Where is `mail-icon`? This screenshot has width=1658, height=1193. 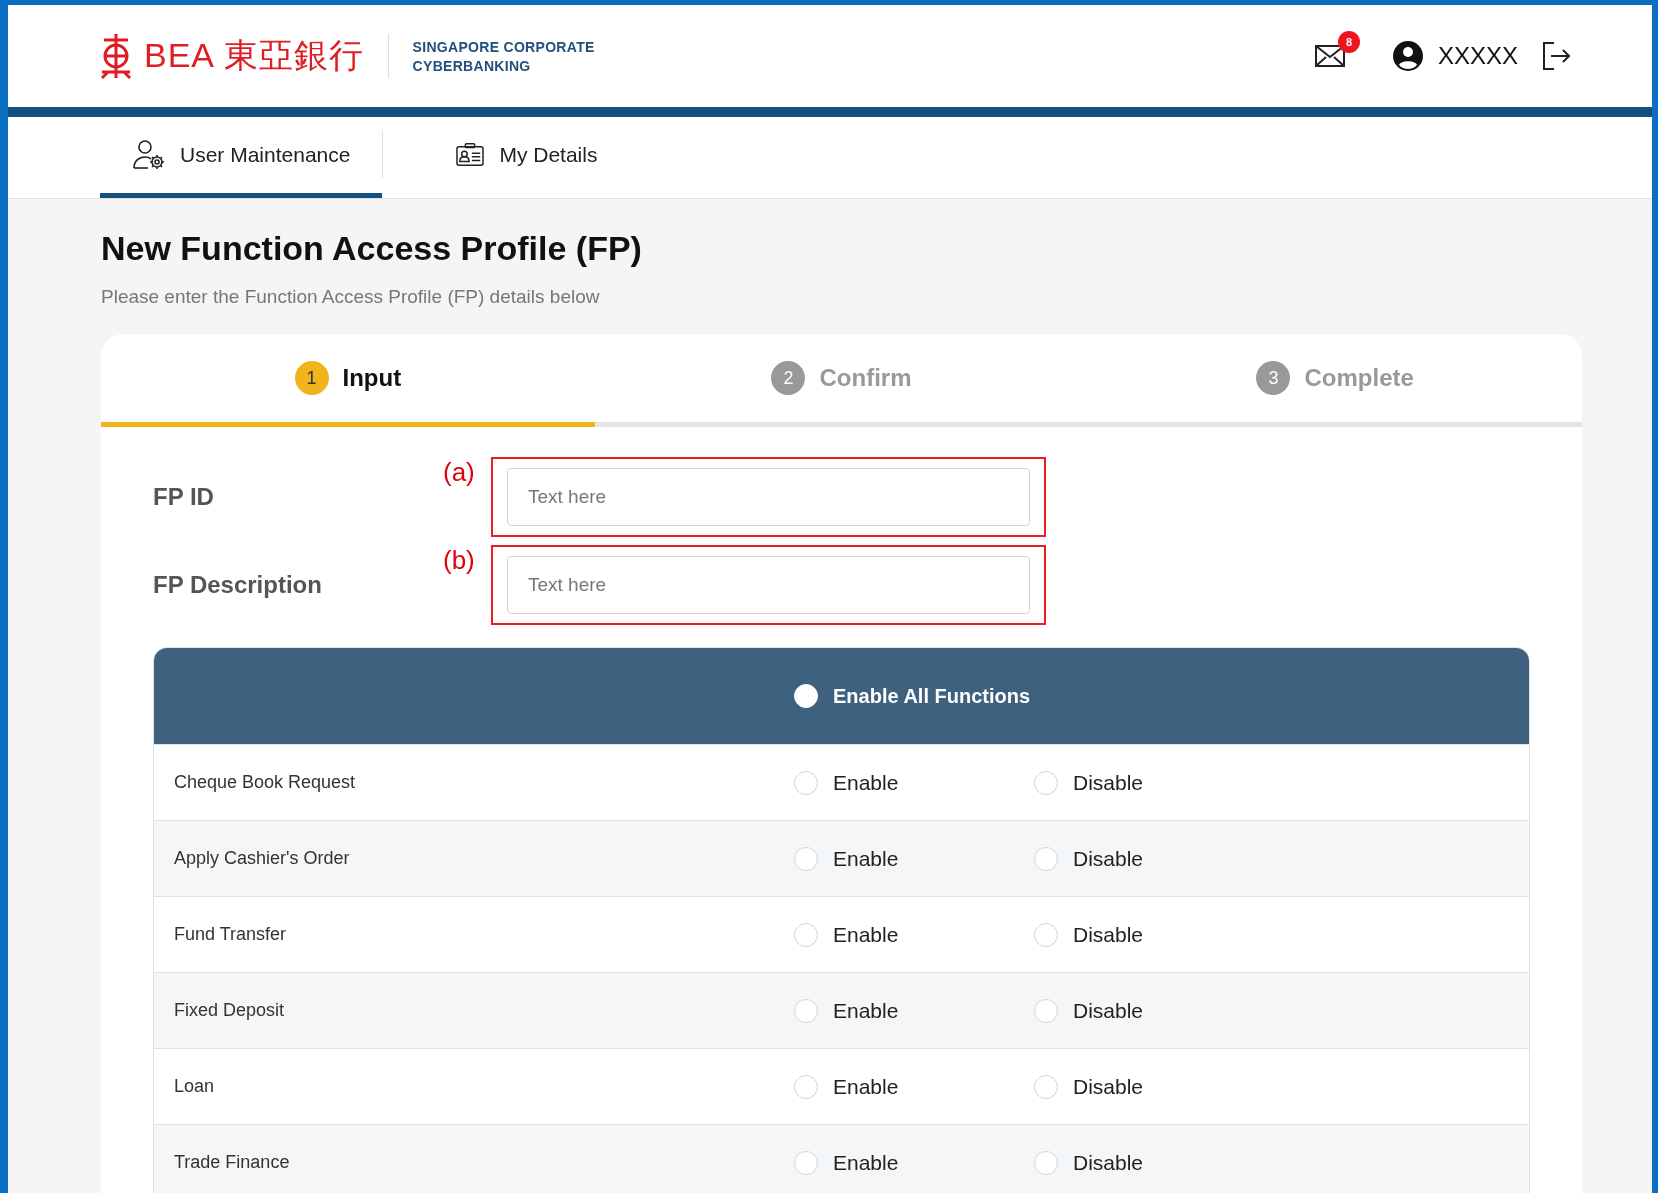
mail-icon is located at coordinates (1329, 56).